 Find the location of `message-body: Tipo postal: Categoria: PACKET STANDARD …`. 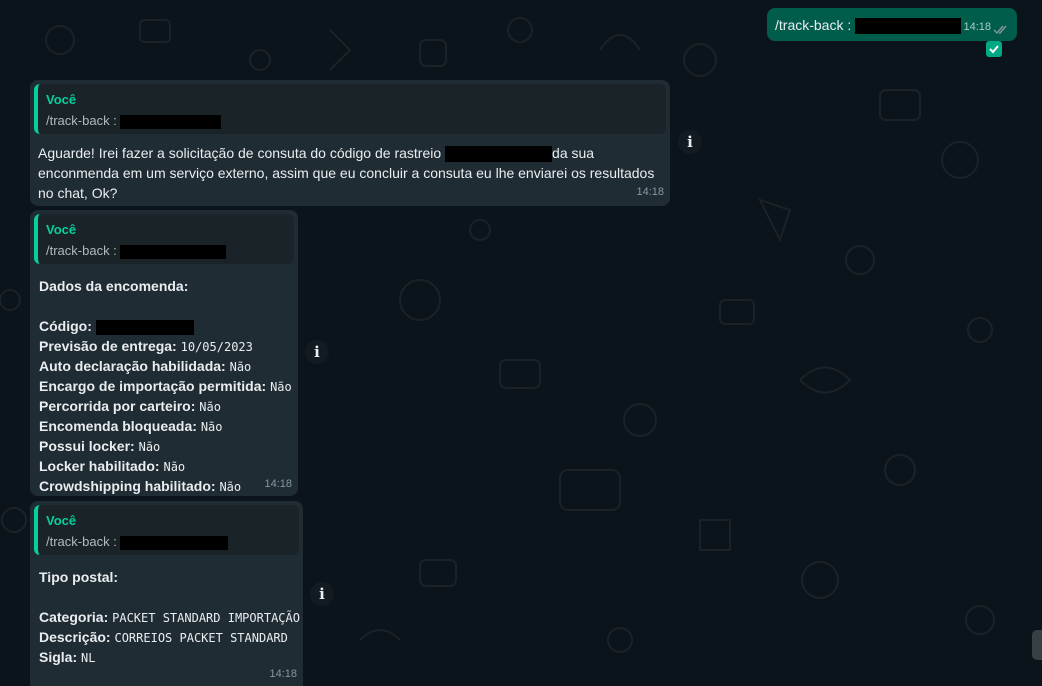

message-body: Tipo postal: Categoria: PACKET STANDARD … is located at coordinates (169, 617).